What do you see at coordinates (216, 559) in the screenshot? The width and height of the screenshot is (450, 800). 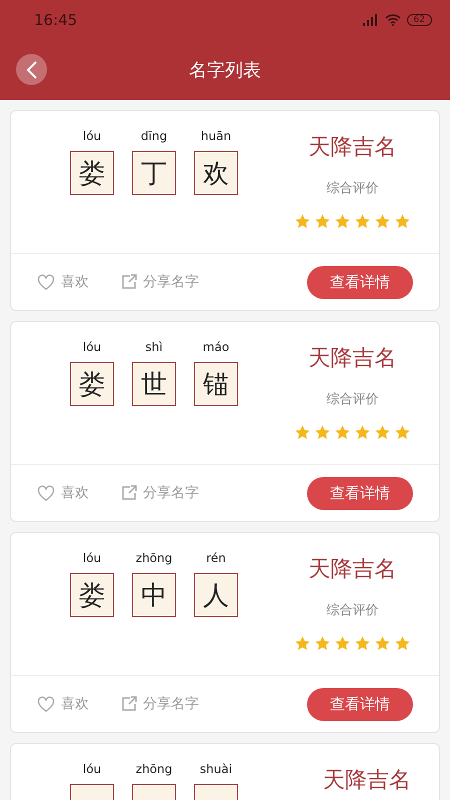 I see `pinyin-text: rén` at bounding box center [216, 559].